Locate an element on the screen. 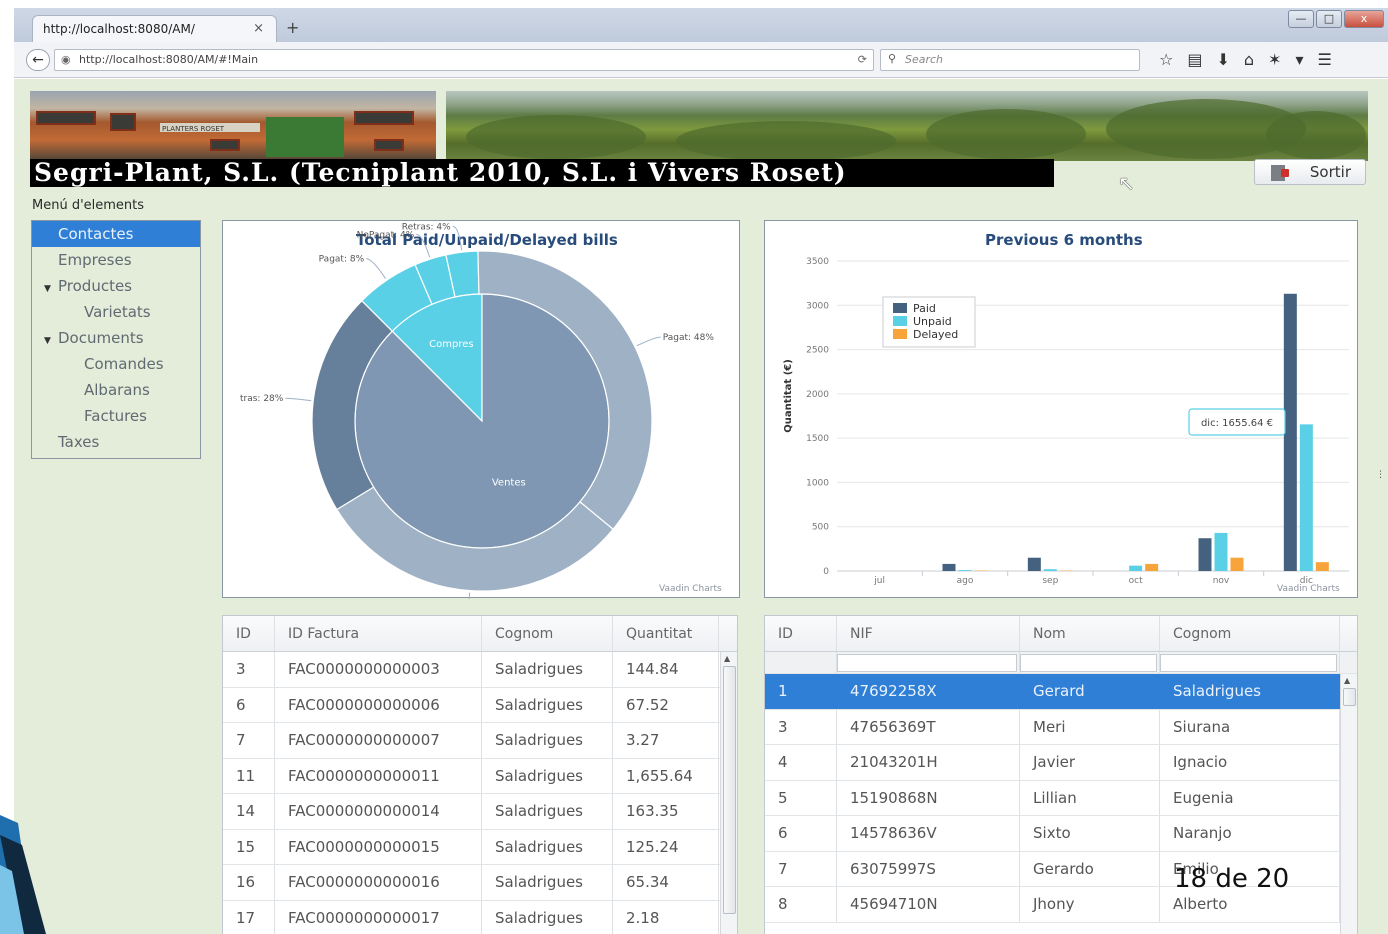 This screenshot has width=1388, height=934. back-arrow-icon: ← is located at coordinates (38, 60).